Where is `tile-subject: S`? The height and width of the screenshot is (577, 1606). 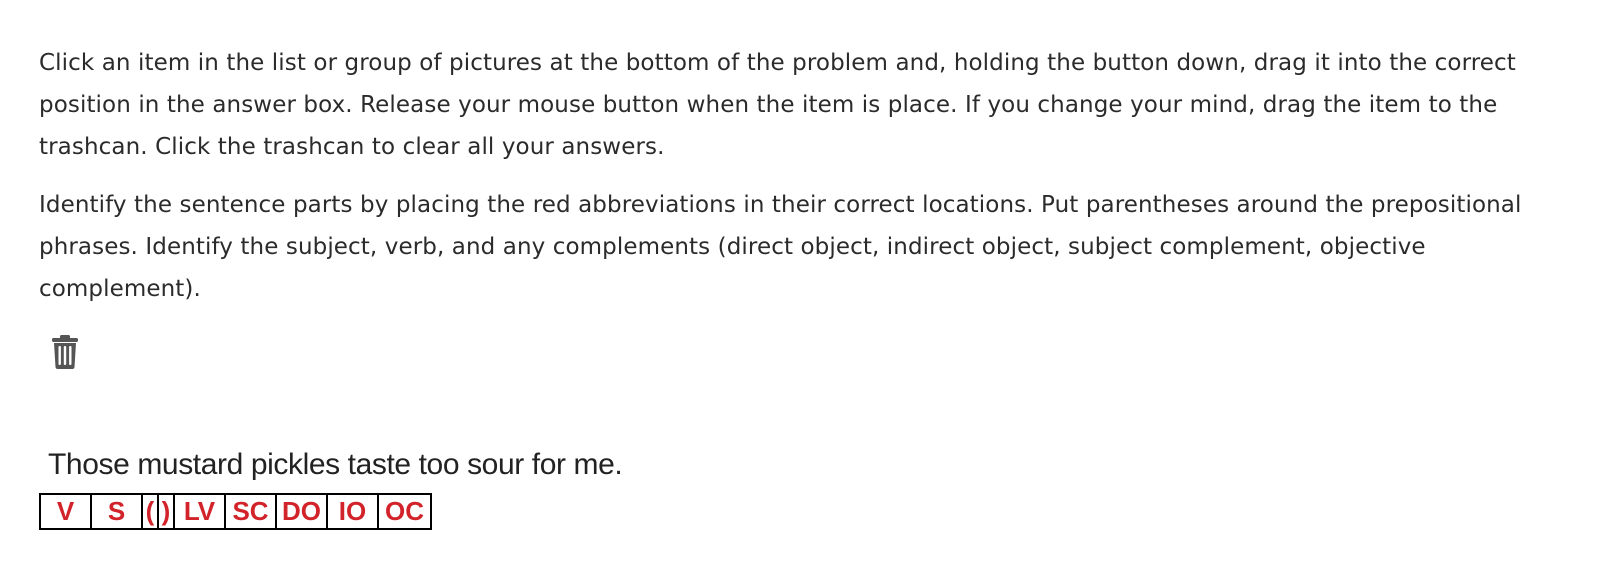
tile-subject: S is located at coordinates (117, 511).